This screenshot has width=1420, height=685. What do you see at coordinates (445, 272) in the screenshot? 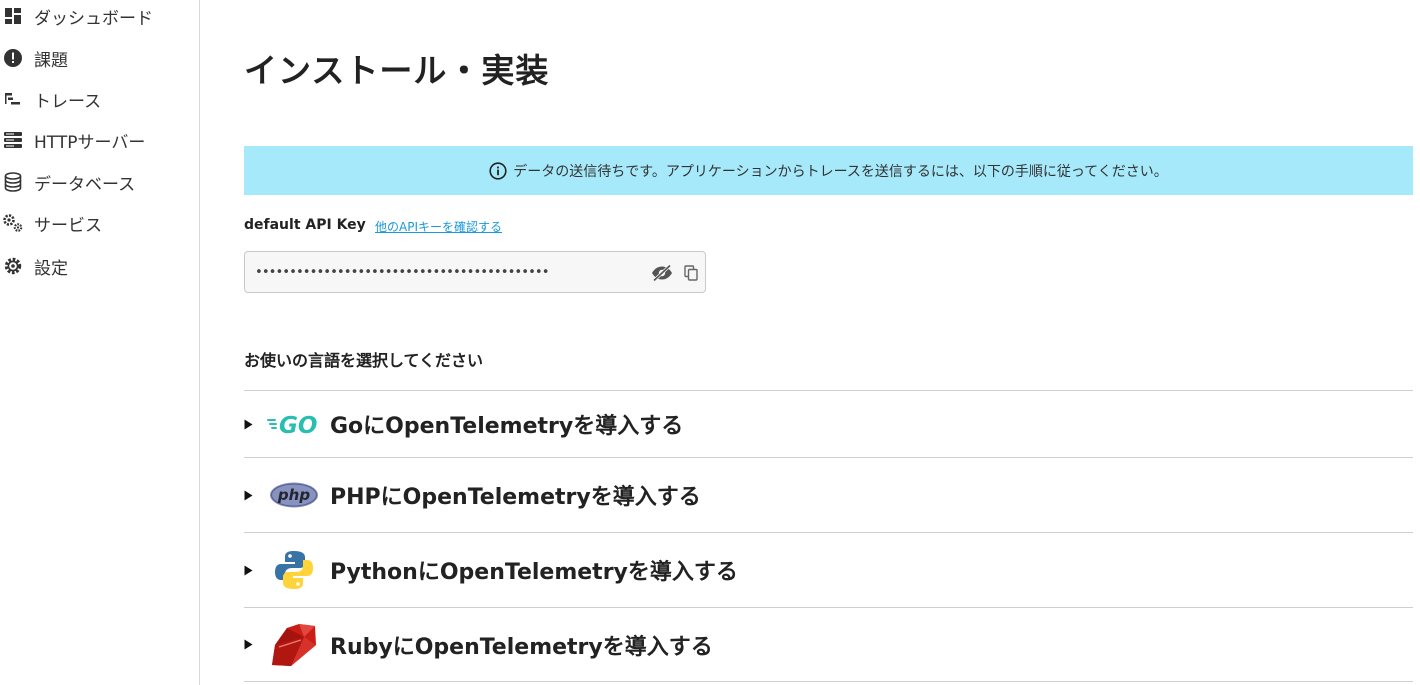
I see `api-key-input` at bounding box center [445, 272].